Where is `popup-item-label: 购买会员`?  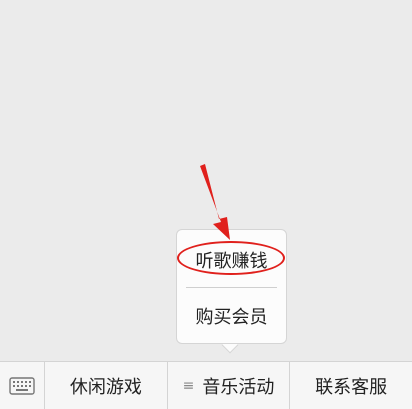 popup-item-label: 购买会员 is located at coordinates (231, 317).